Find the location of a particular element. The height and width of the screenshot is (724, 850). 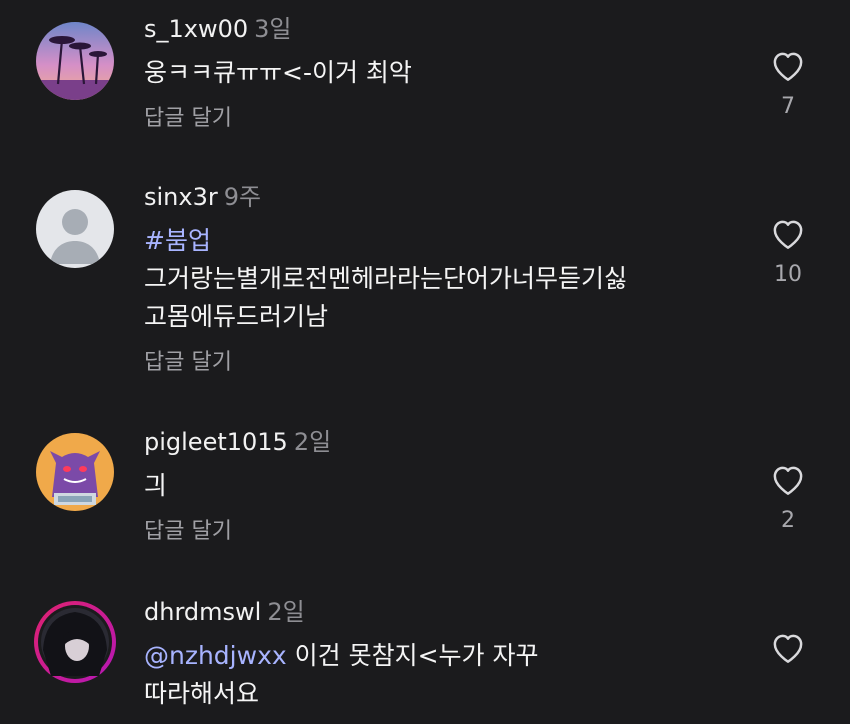

default-user-avatar-icon is located at coordinates (75, 229).